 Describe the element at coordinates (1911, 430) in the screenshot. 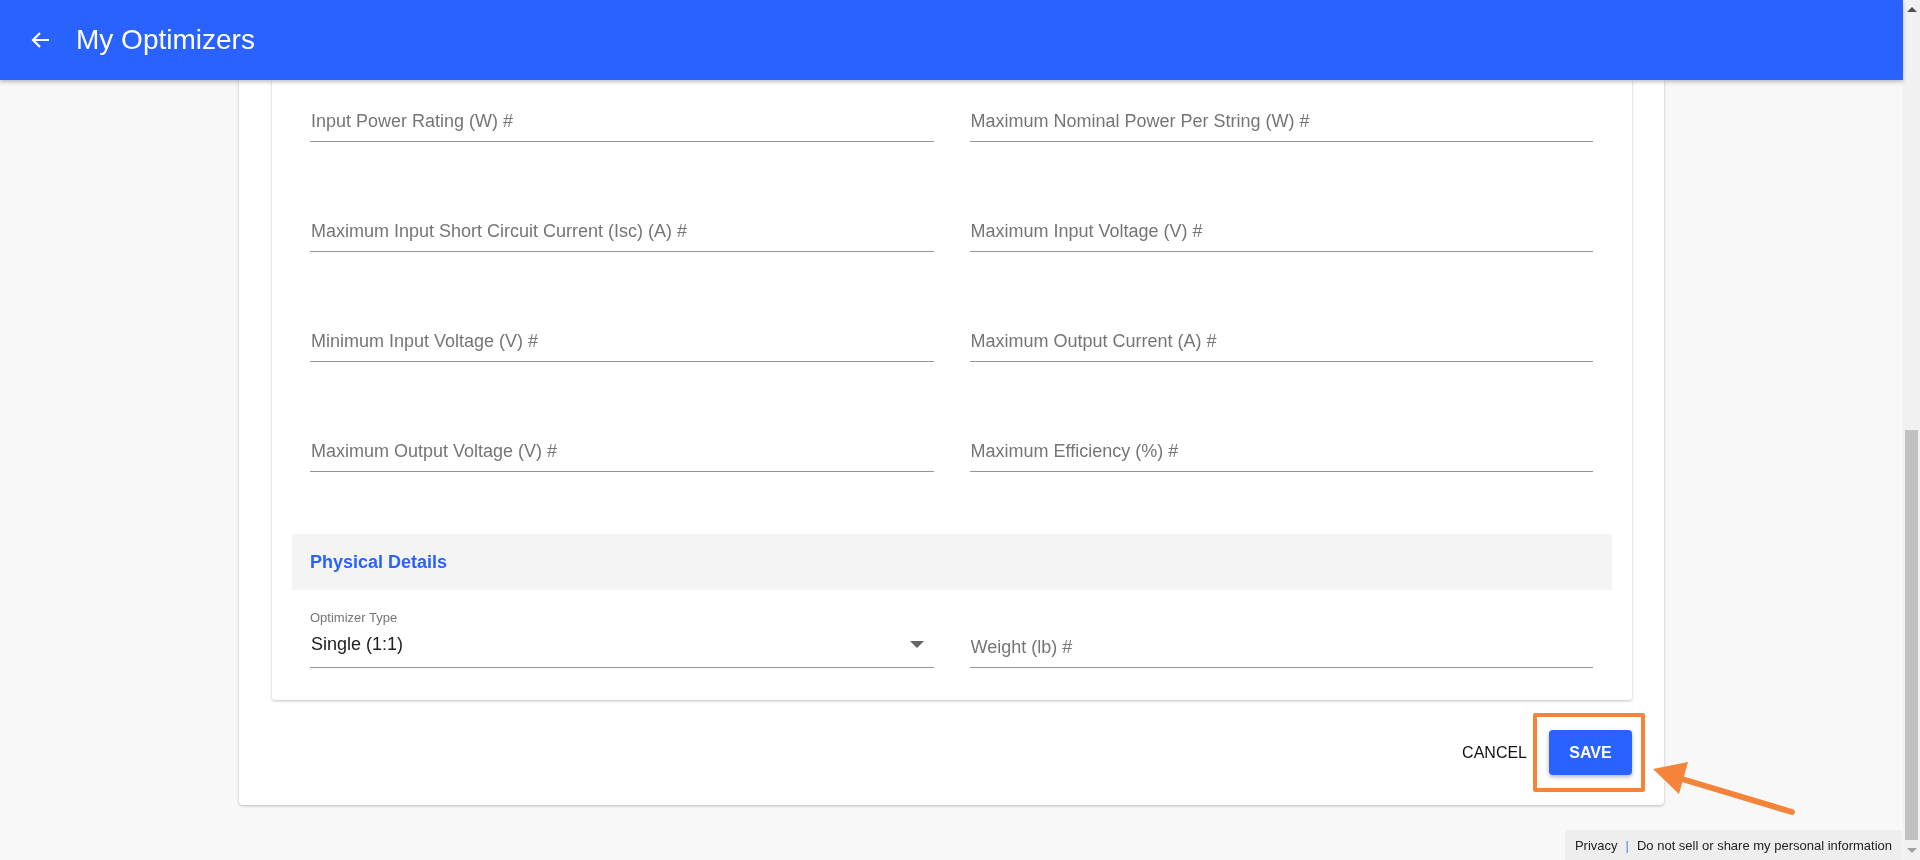

I see `scrollbar` at that location.